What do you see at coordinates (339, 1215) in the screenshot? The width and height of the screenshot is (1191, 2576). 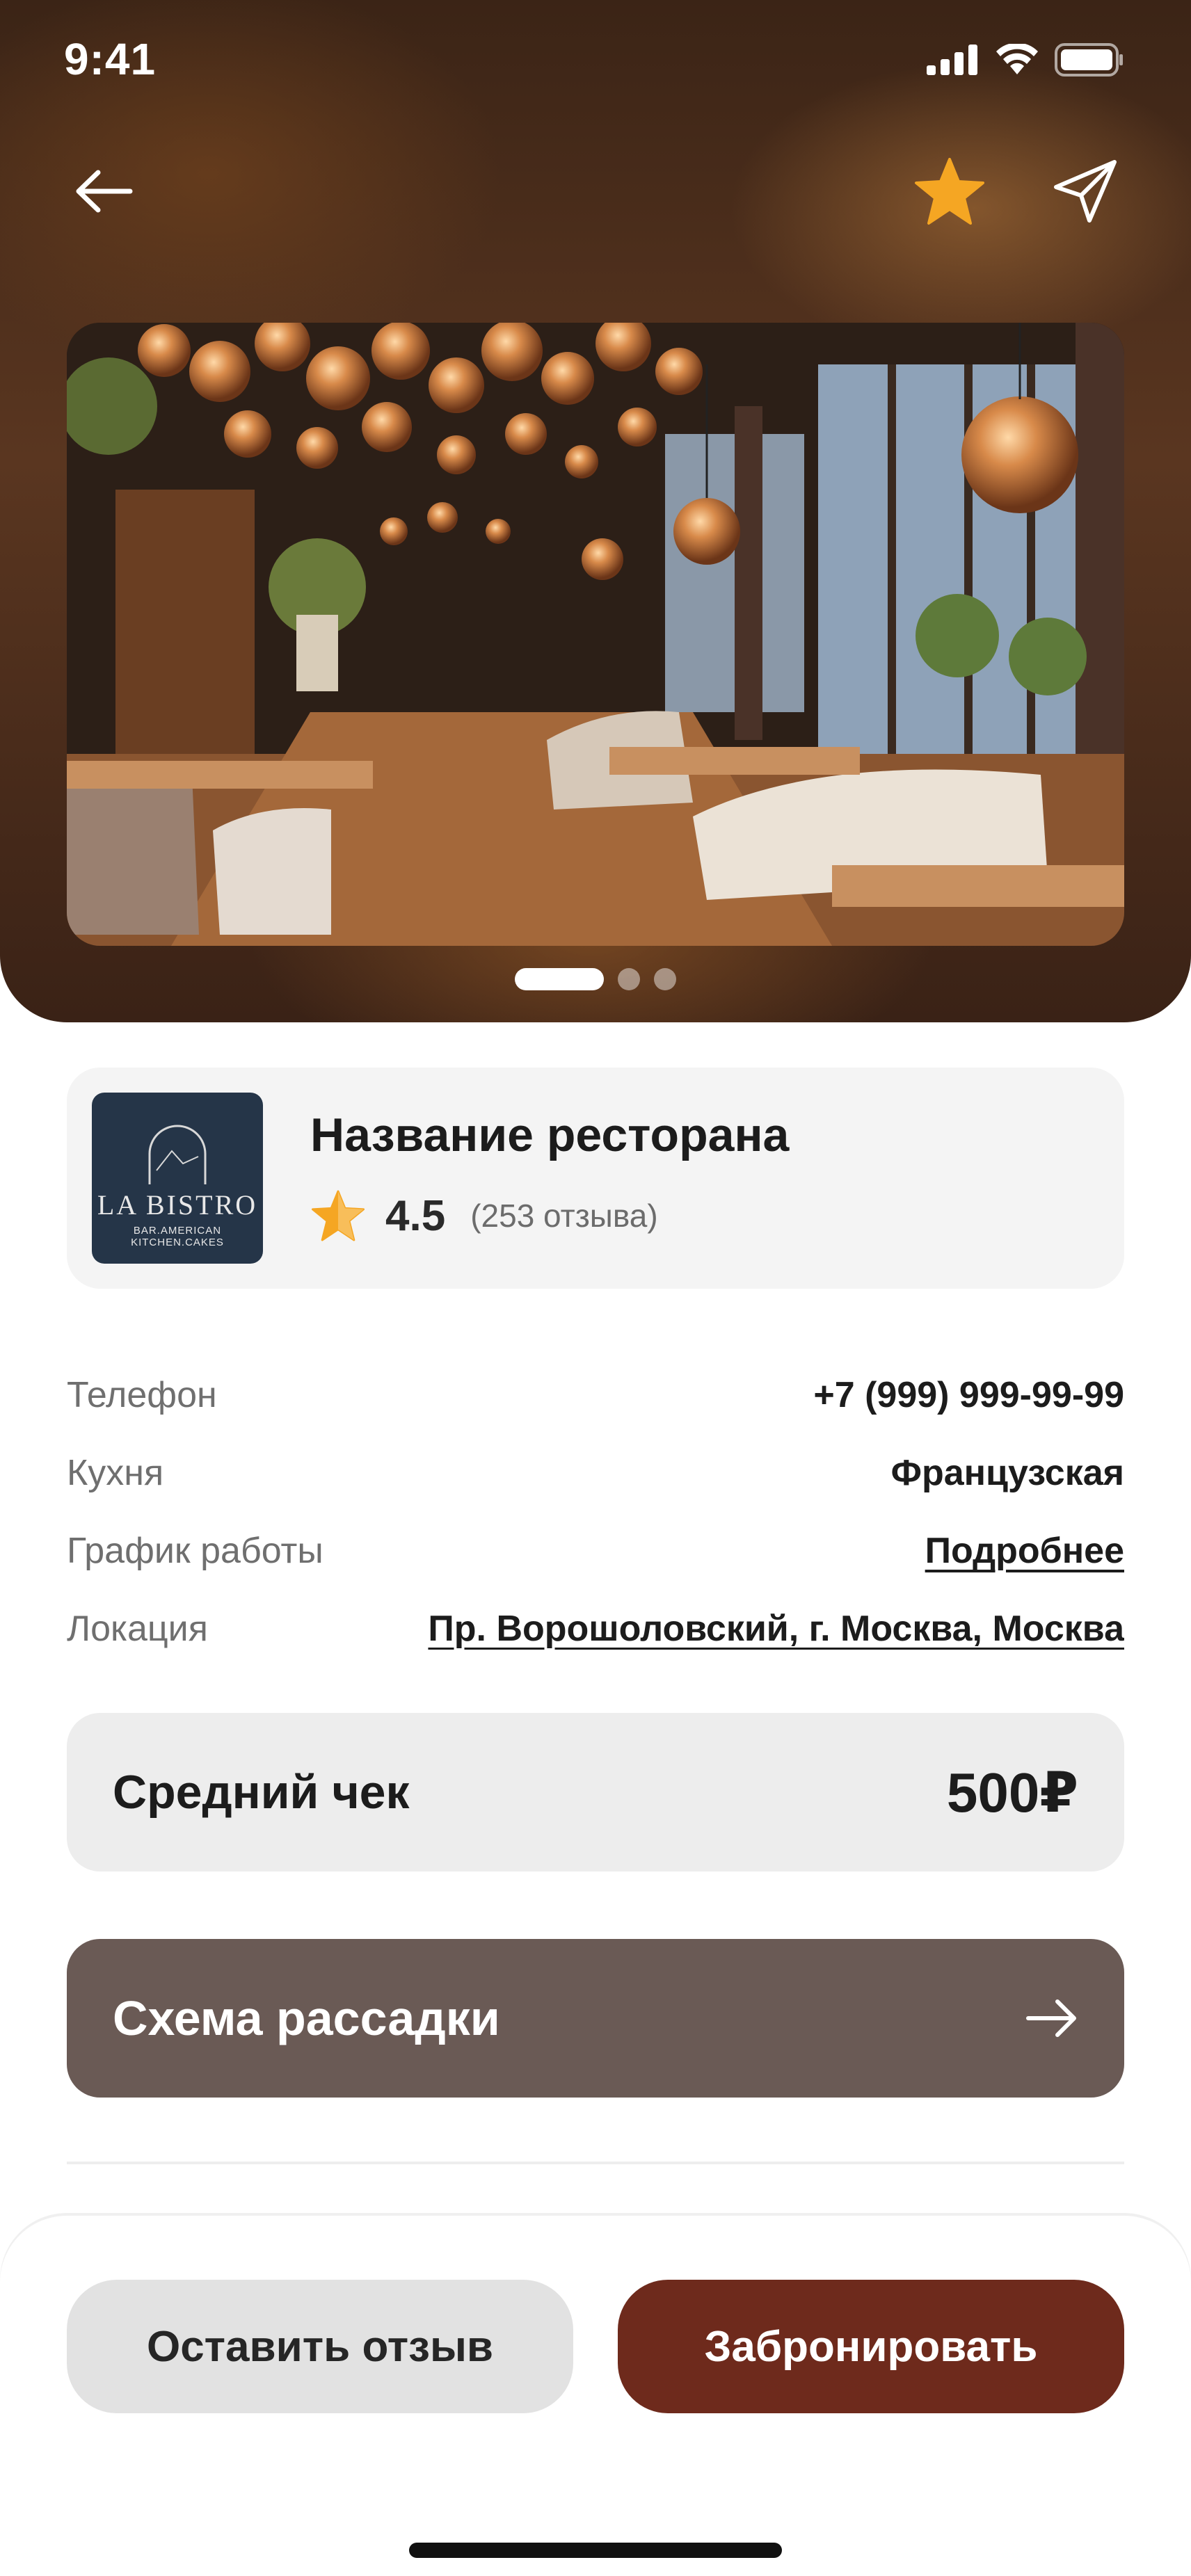 I see `star-icon` at bounding box center [339, 1215].